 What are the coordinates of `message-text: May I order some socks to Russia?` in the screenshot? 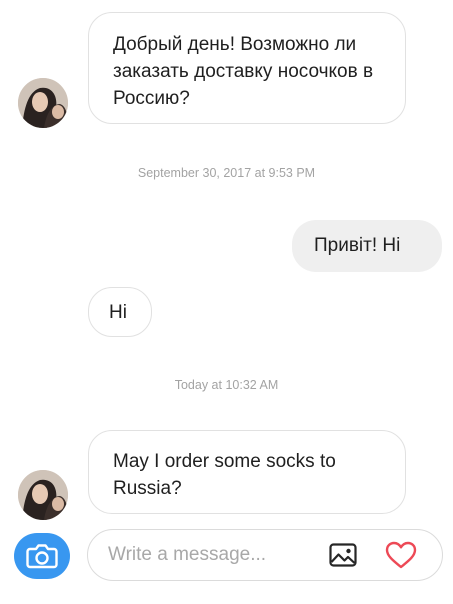 It's located at (224, 475).